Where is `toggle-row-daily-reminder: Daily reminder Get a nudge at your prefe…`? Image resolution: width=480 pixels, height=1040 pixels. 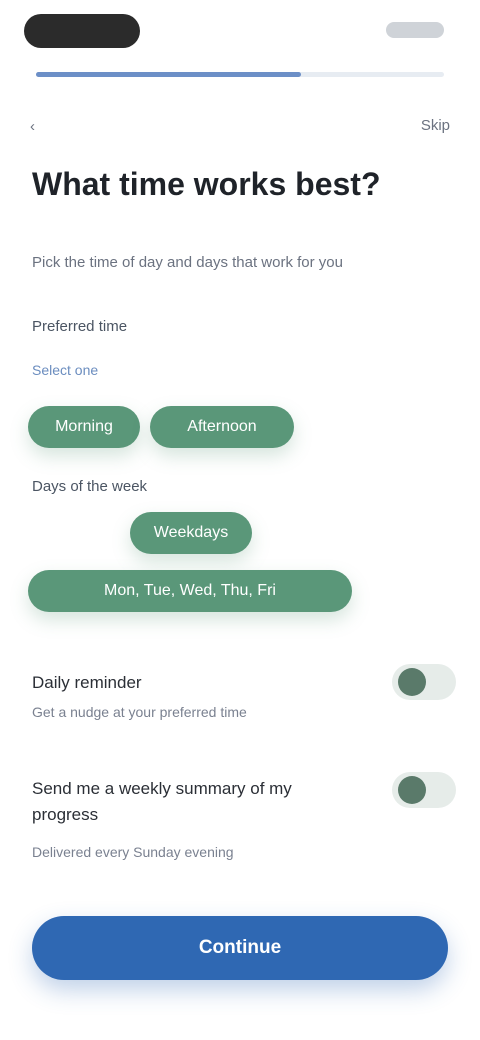
toggle-row-daily-reminder: Daily reminder Get a nudge at your prefe… is located at coordinates (242, 696).